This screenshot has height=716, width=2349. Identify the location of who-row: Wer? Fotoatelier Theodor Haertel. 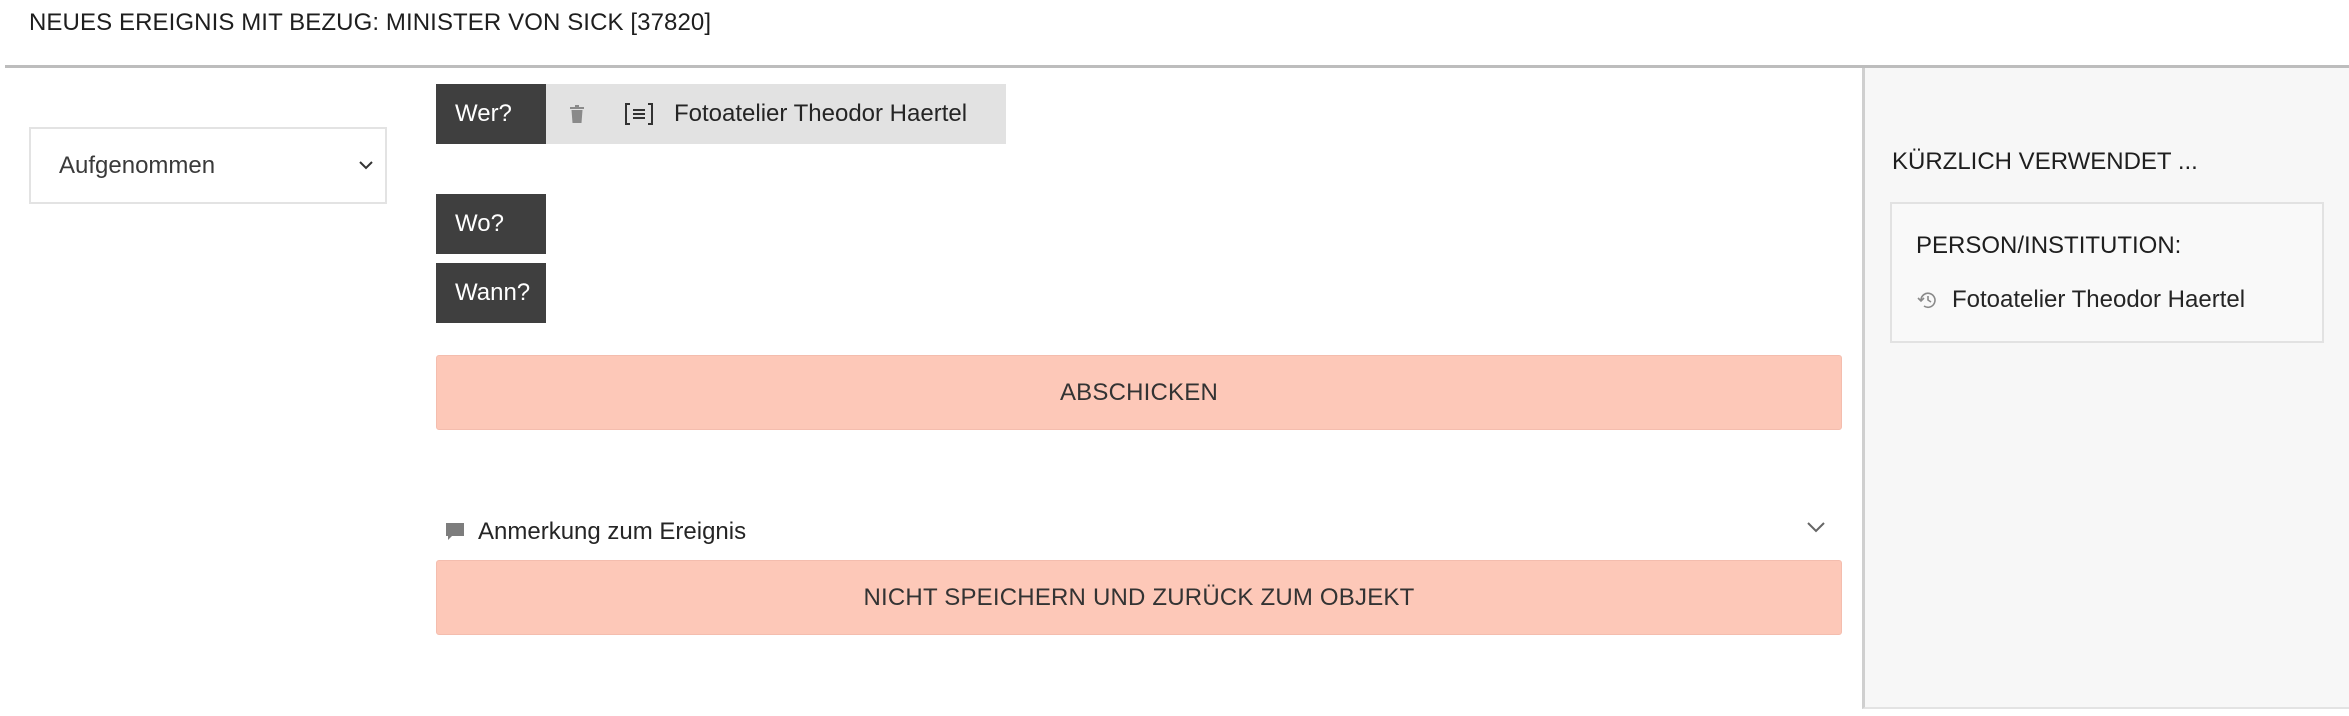
(721, 114).